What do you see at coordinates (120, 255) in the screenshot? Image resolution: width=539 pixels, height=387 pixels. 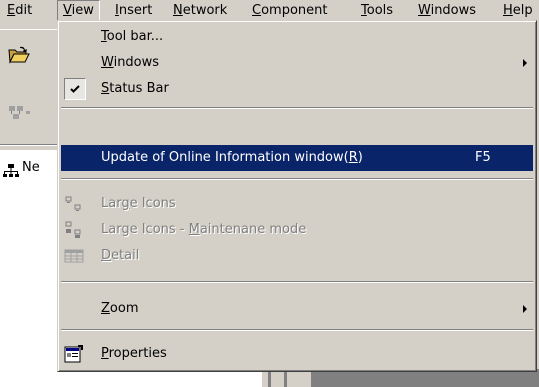 I see `menu-item-label: Detail` at bounding box center [120, 255].